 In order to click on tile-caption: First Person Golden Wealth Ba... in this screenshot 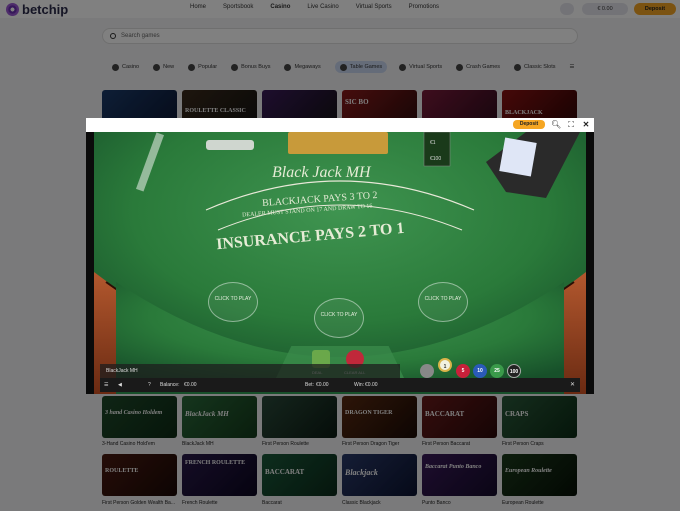, I will do `click(138, 503)`.